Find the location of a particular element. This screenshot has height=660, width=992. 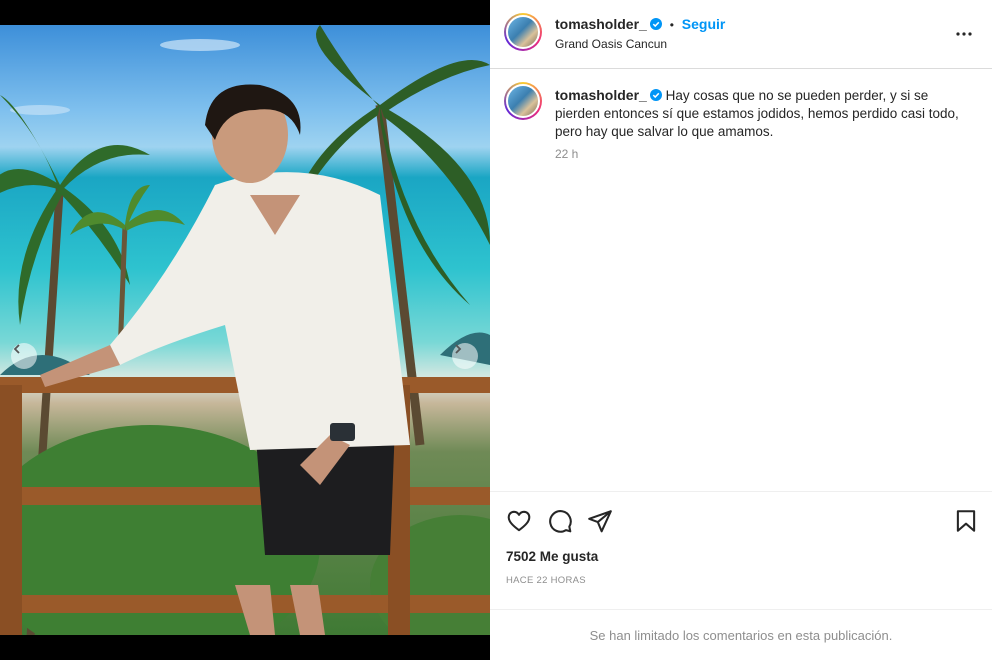

caption-timestamp: 22 h is located at coordinates (566, 154).